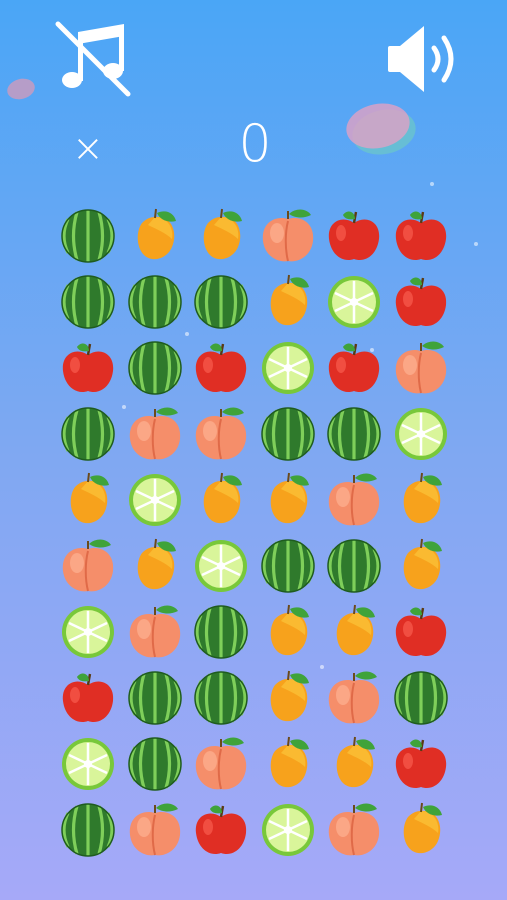 Image resolution: width=507 pixels, height=900 pixels. Describe the element at coordinates (381, 129) in the screenshot. I see `floating-peach-decoration` at that location.